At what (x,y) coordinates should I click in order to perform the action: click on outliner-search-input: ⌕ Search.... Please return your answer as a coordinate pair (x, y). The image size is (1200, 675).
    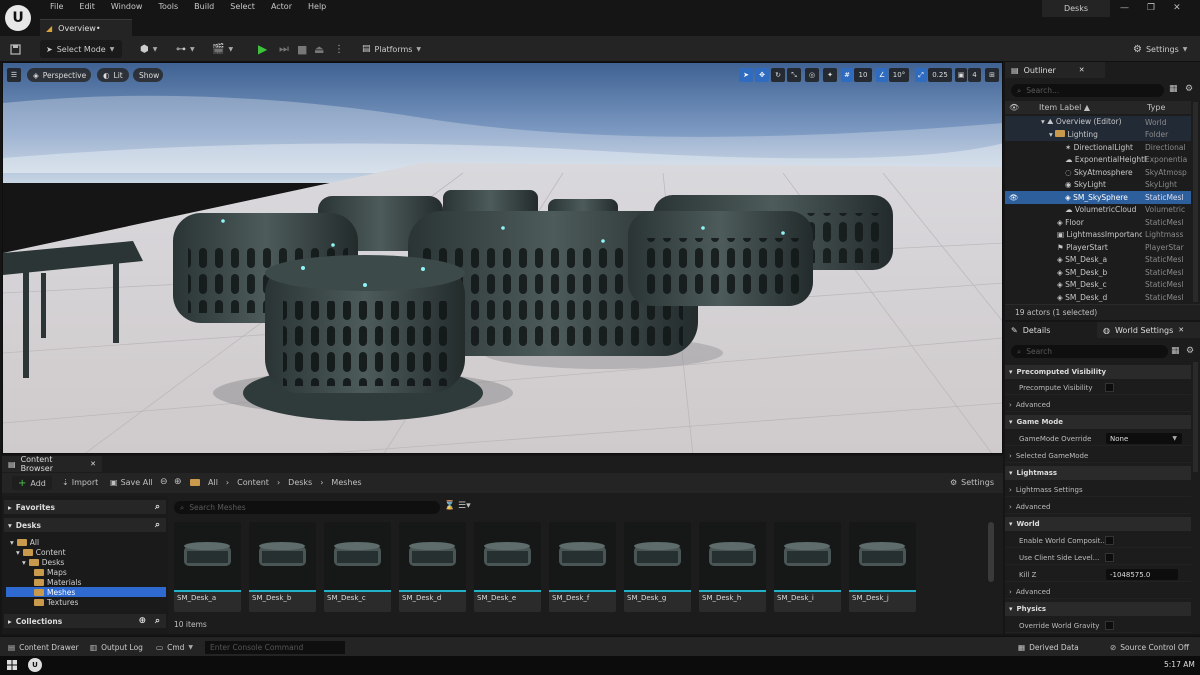
    Looking at the image, I should click on (1087, 90).